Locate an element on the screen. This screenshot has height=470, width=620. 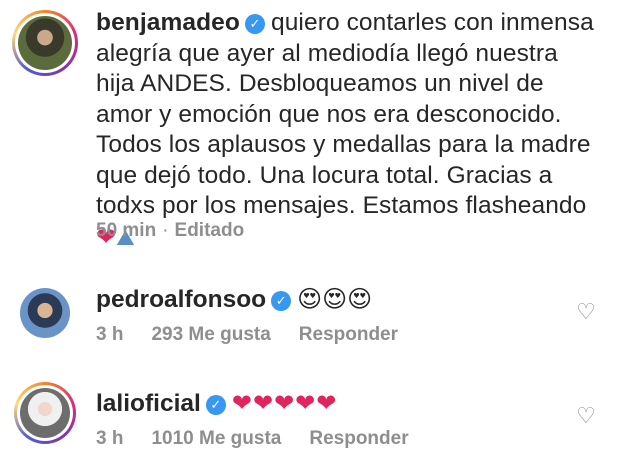
comment-meta: 3 h 293 Me gusta Responder is located at coordinates (261, 335).